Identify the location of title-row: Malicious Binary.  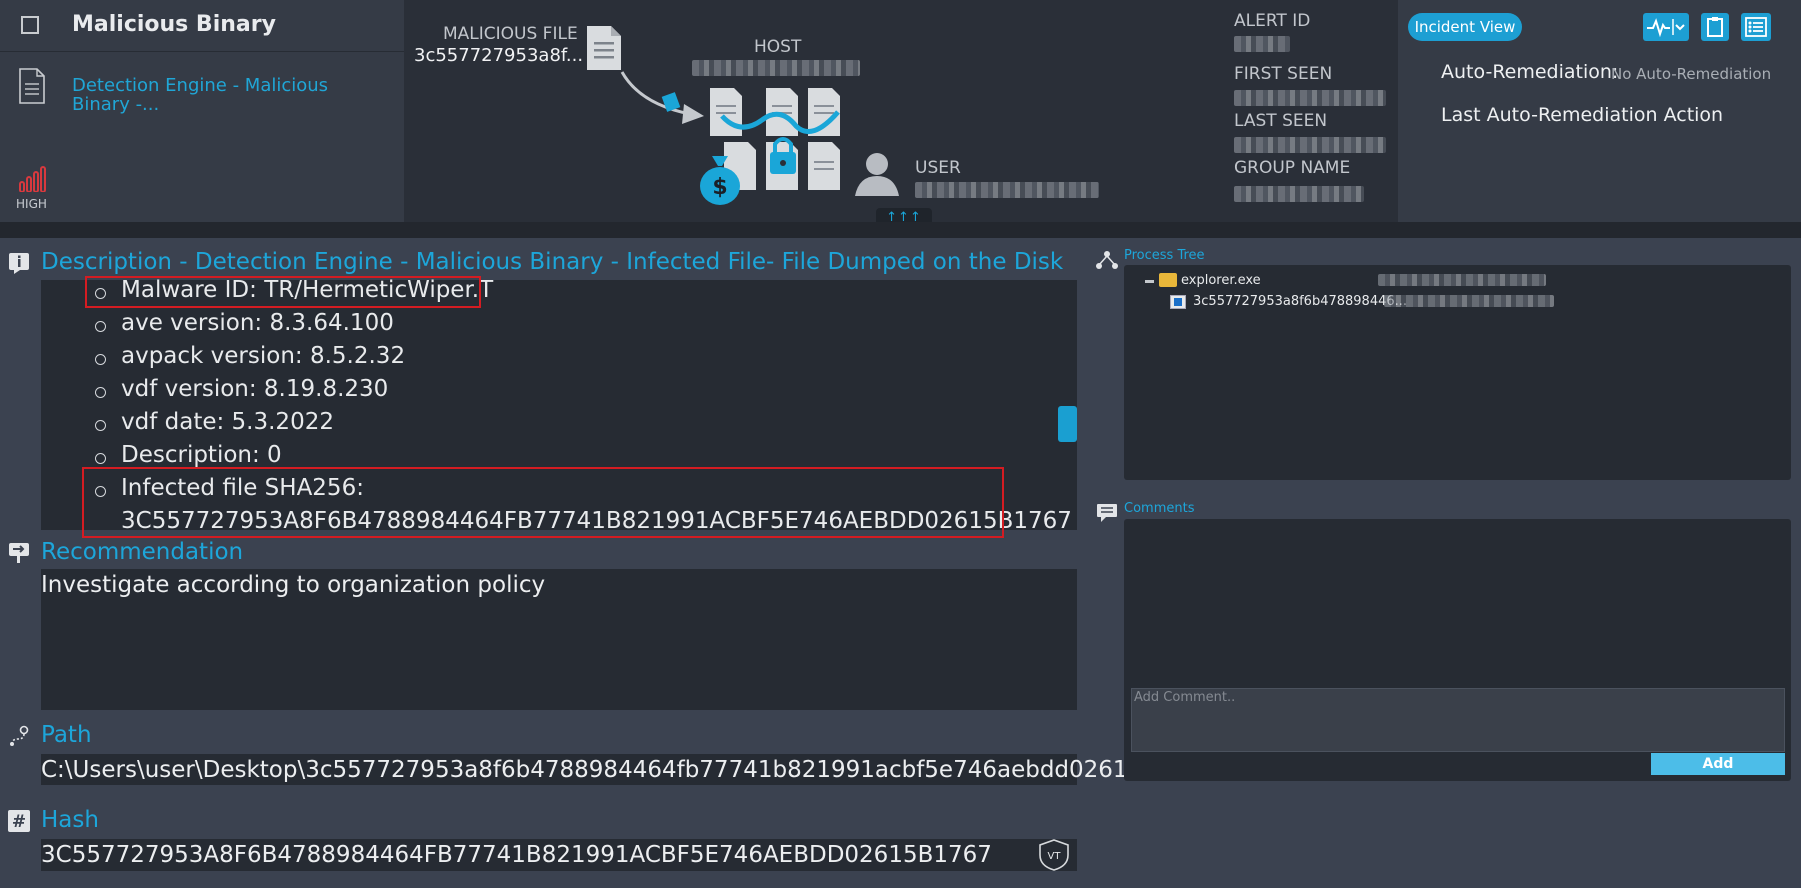
(202, 26).